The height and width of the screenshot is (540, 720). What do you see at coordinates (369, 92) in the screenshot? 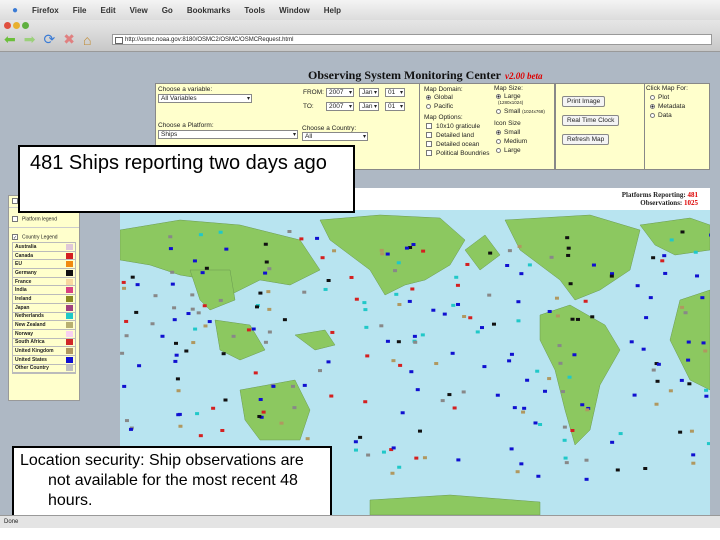
I see `from-month-select: Jan` at bounding box center [369, 92].